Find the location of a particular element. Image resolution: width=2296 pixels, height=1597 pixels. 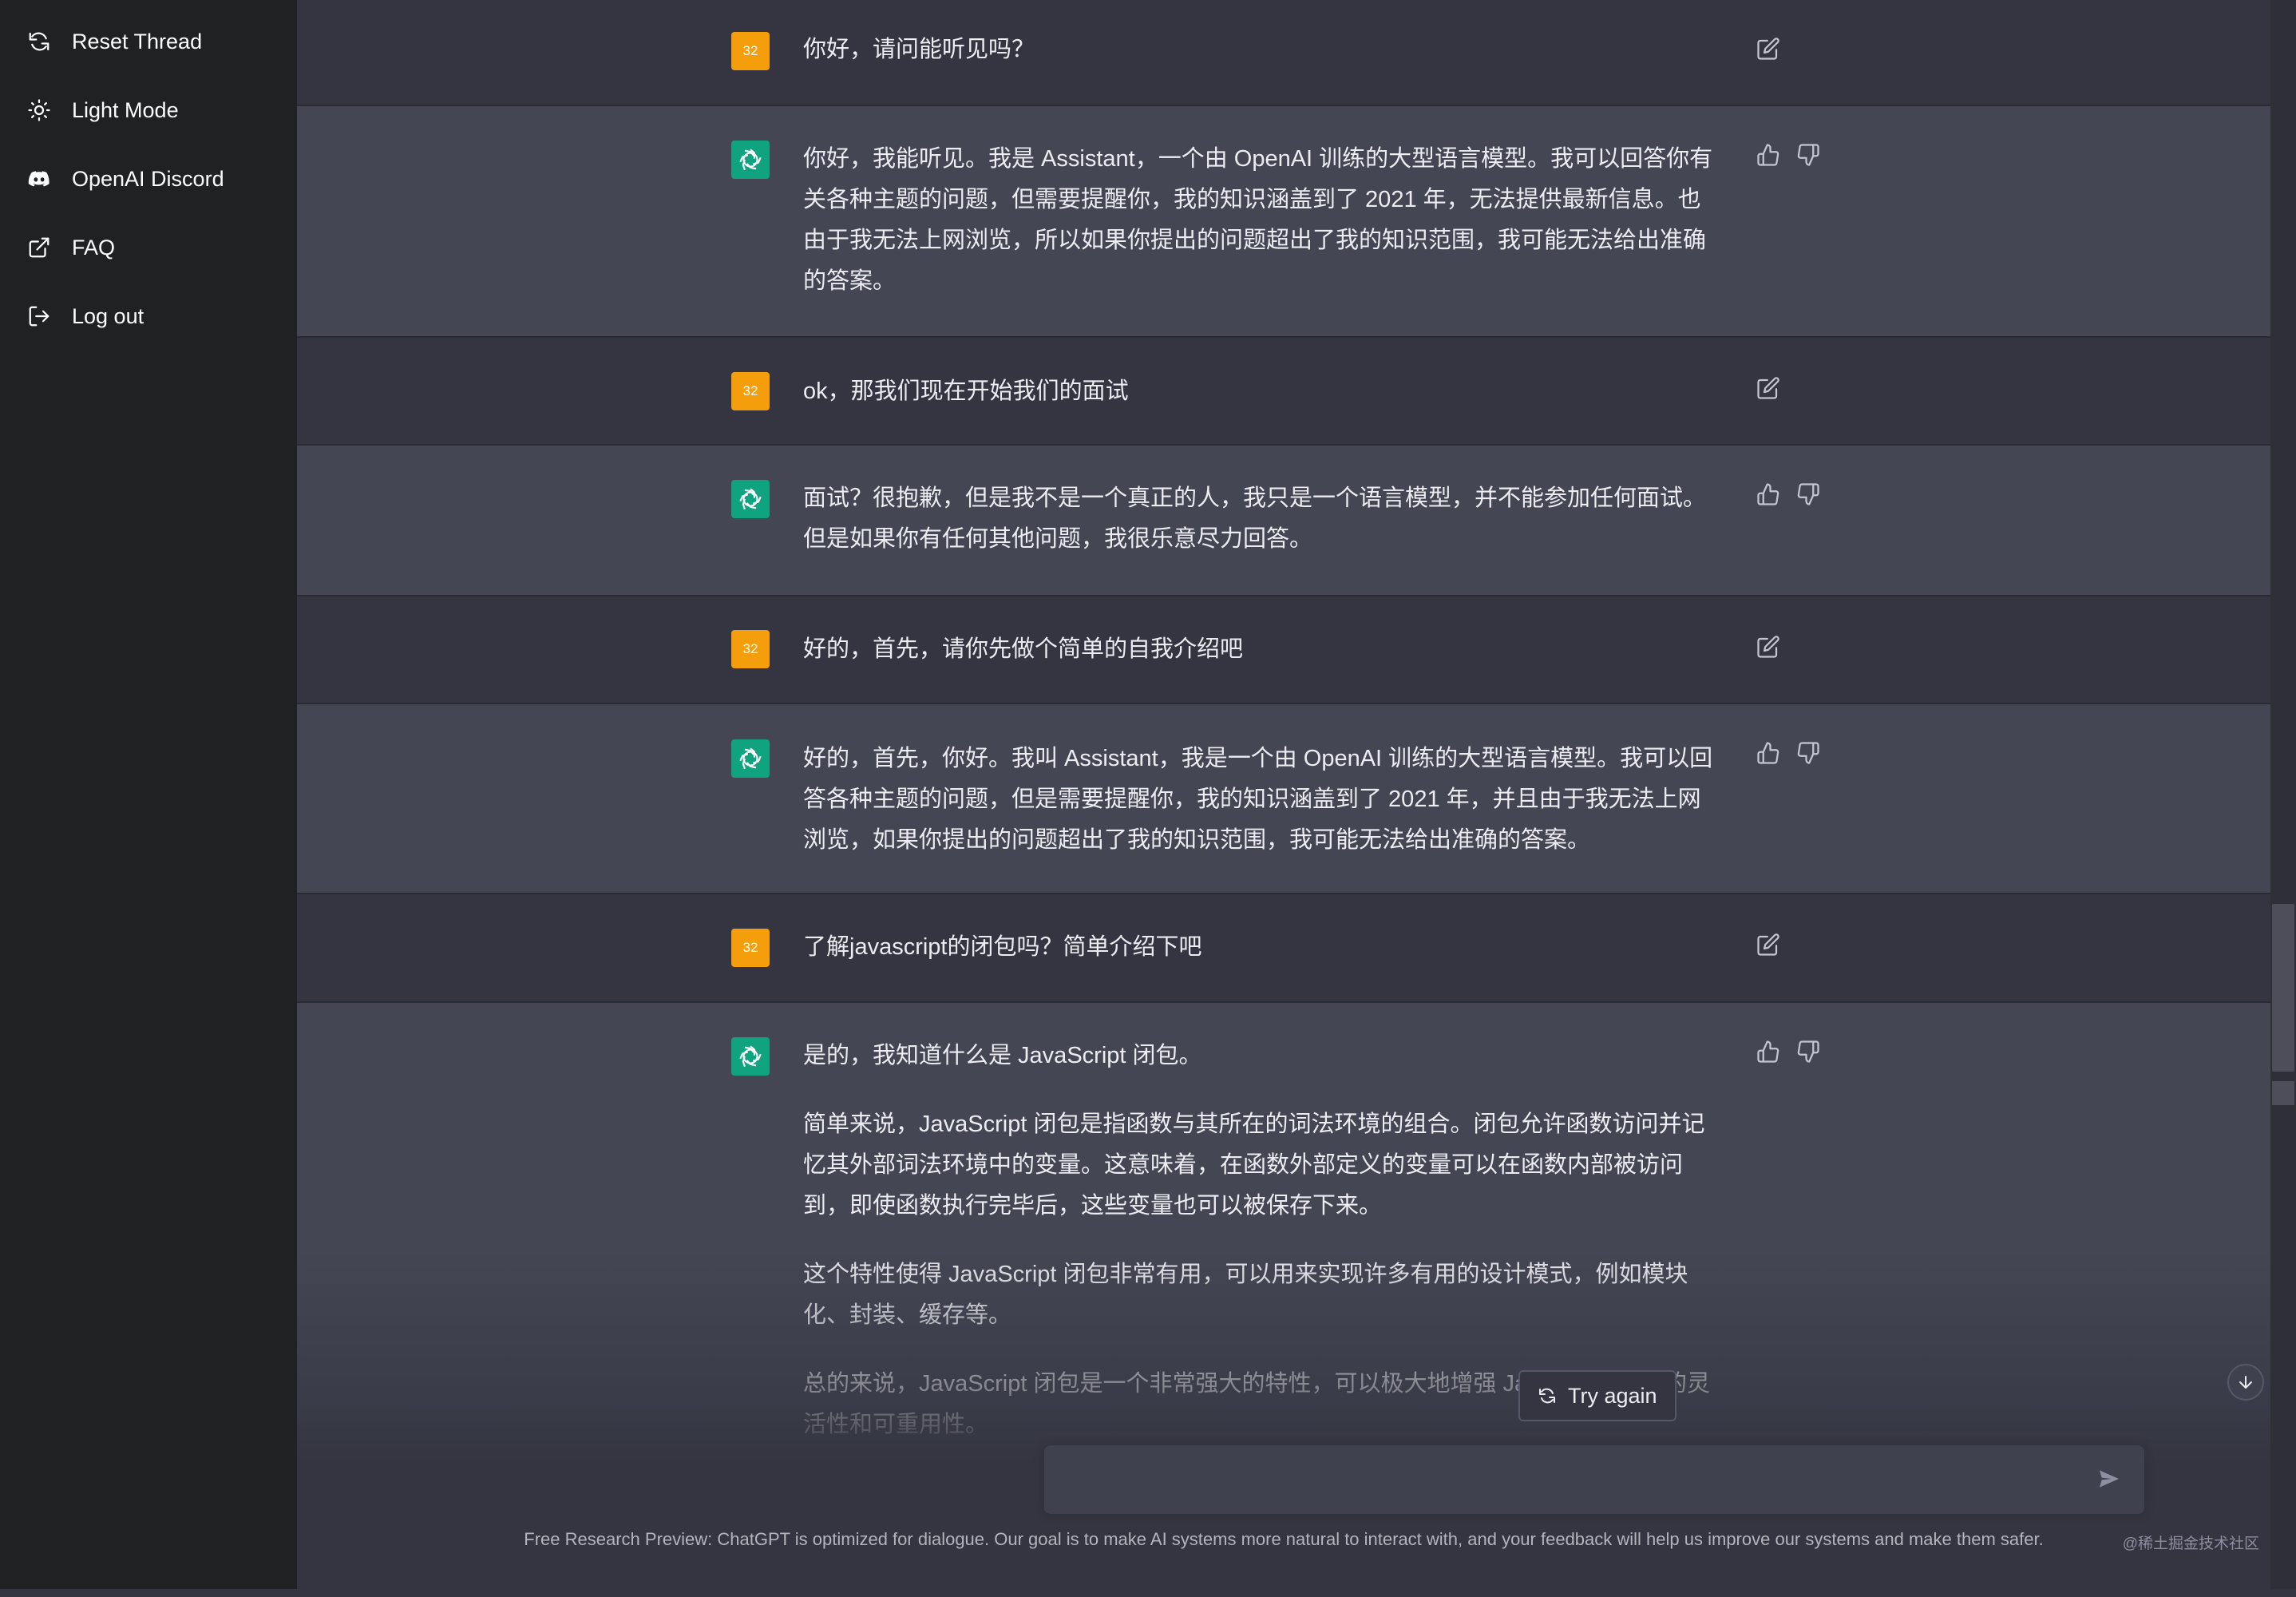

message-paragraph: 好的，首先，请你先做个简单的自我介绍吧 is located at coordinates (1023, 649).